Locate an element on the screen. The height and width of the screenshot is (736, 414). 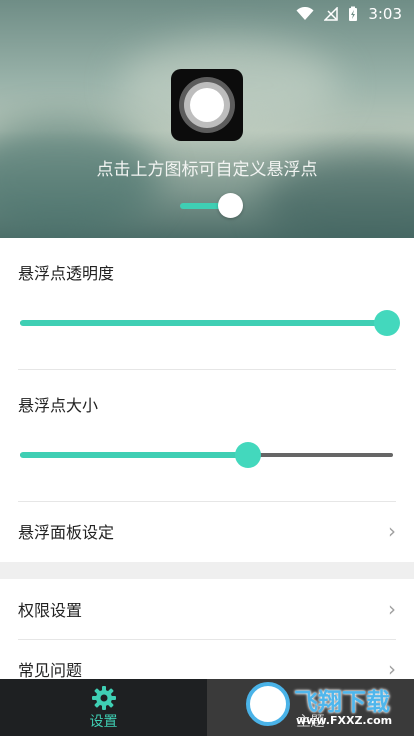
opacity-label: 悬浮点透明度 is located at coordinates (66, 273).